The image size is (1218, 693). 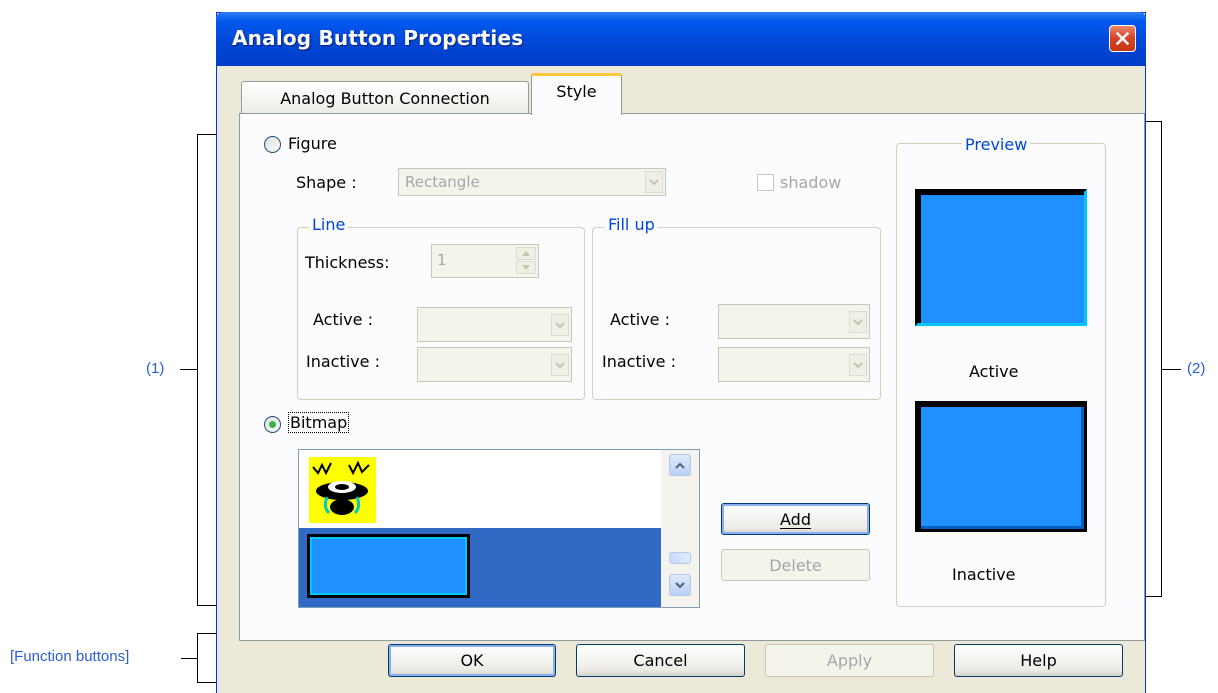 I want to click on figure-label: Figure, so click(x=312, y=143).